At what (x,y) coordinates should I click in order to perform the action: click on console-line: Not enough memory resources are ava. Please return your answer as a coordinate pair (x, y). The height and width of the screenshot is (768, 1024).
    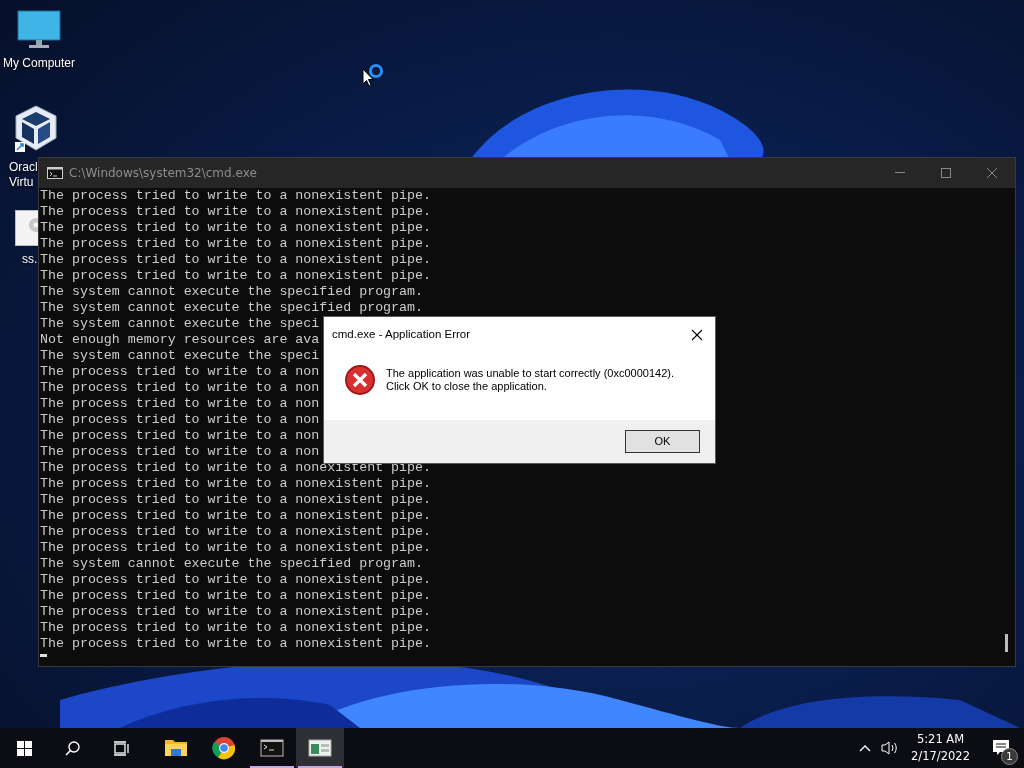
    Looking at the image, I should click on (180, 340).